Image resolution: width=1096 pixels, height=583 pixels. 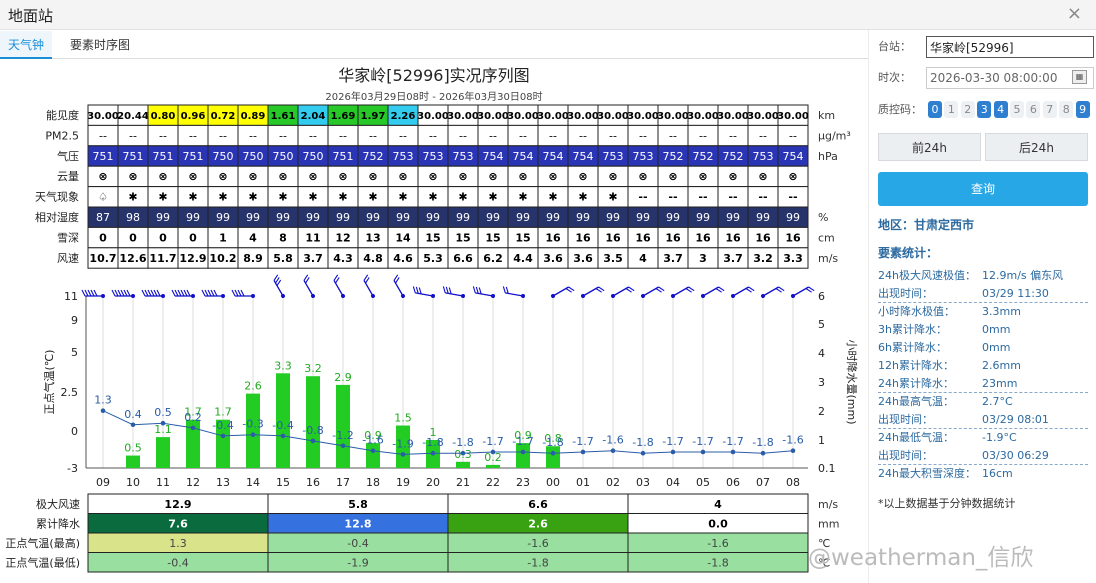 I want to click on qc-code-5: 5, so click(x=1017, y=109).